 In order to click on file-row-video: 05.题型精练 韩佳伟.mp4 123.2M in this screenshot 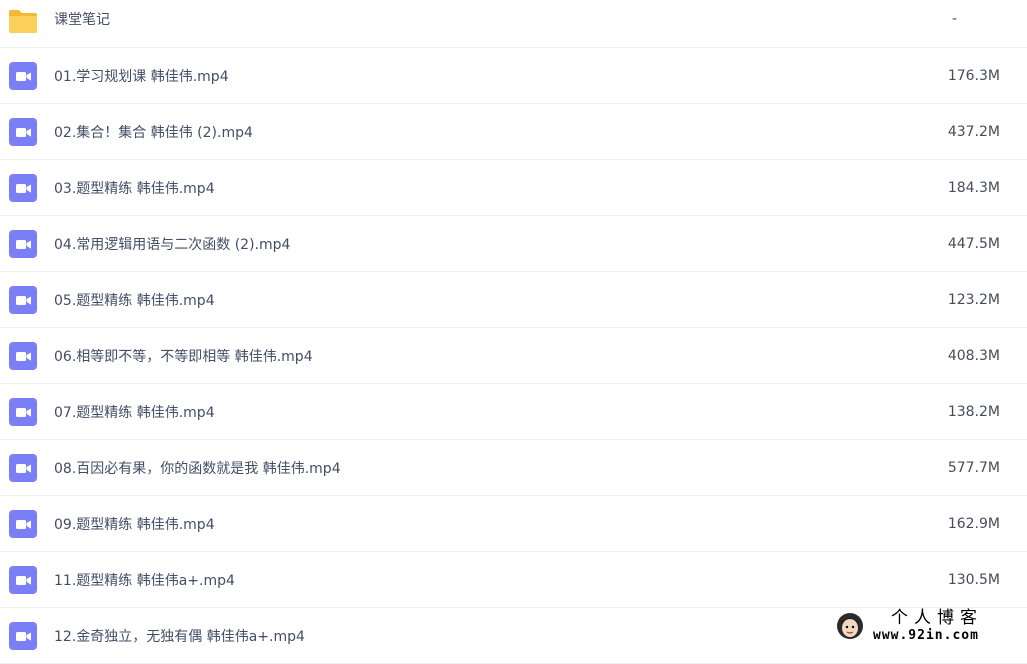, I will do `click(513, 300)`.